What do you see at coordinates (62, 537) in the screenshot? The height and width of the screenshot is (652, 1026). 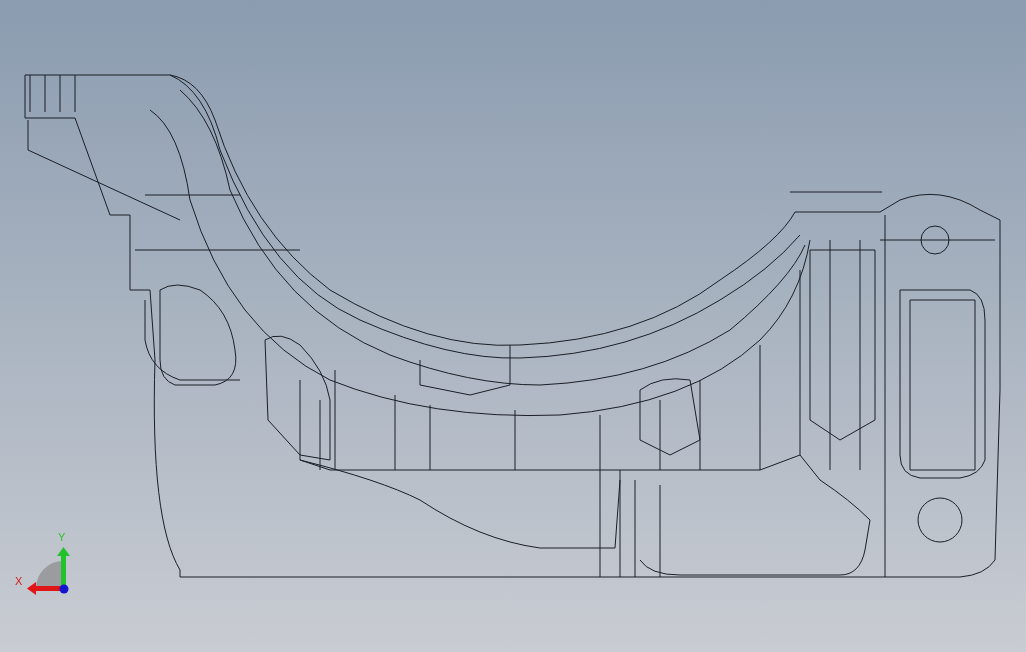 I see `y-axis-label: Y` at bounding box center [62, 537].